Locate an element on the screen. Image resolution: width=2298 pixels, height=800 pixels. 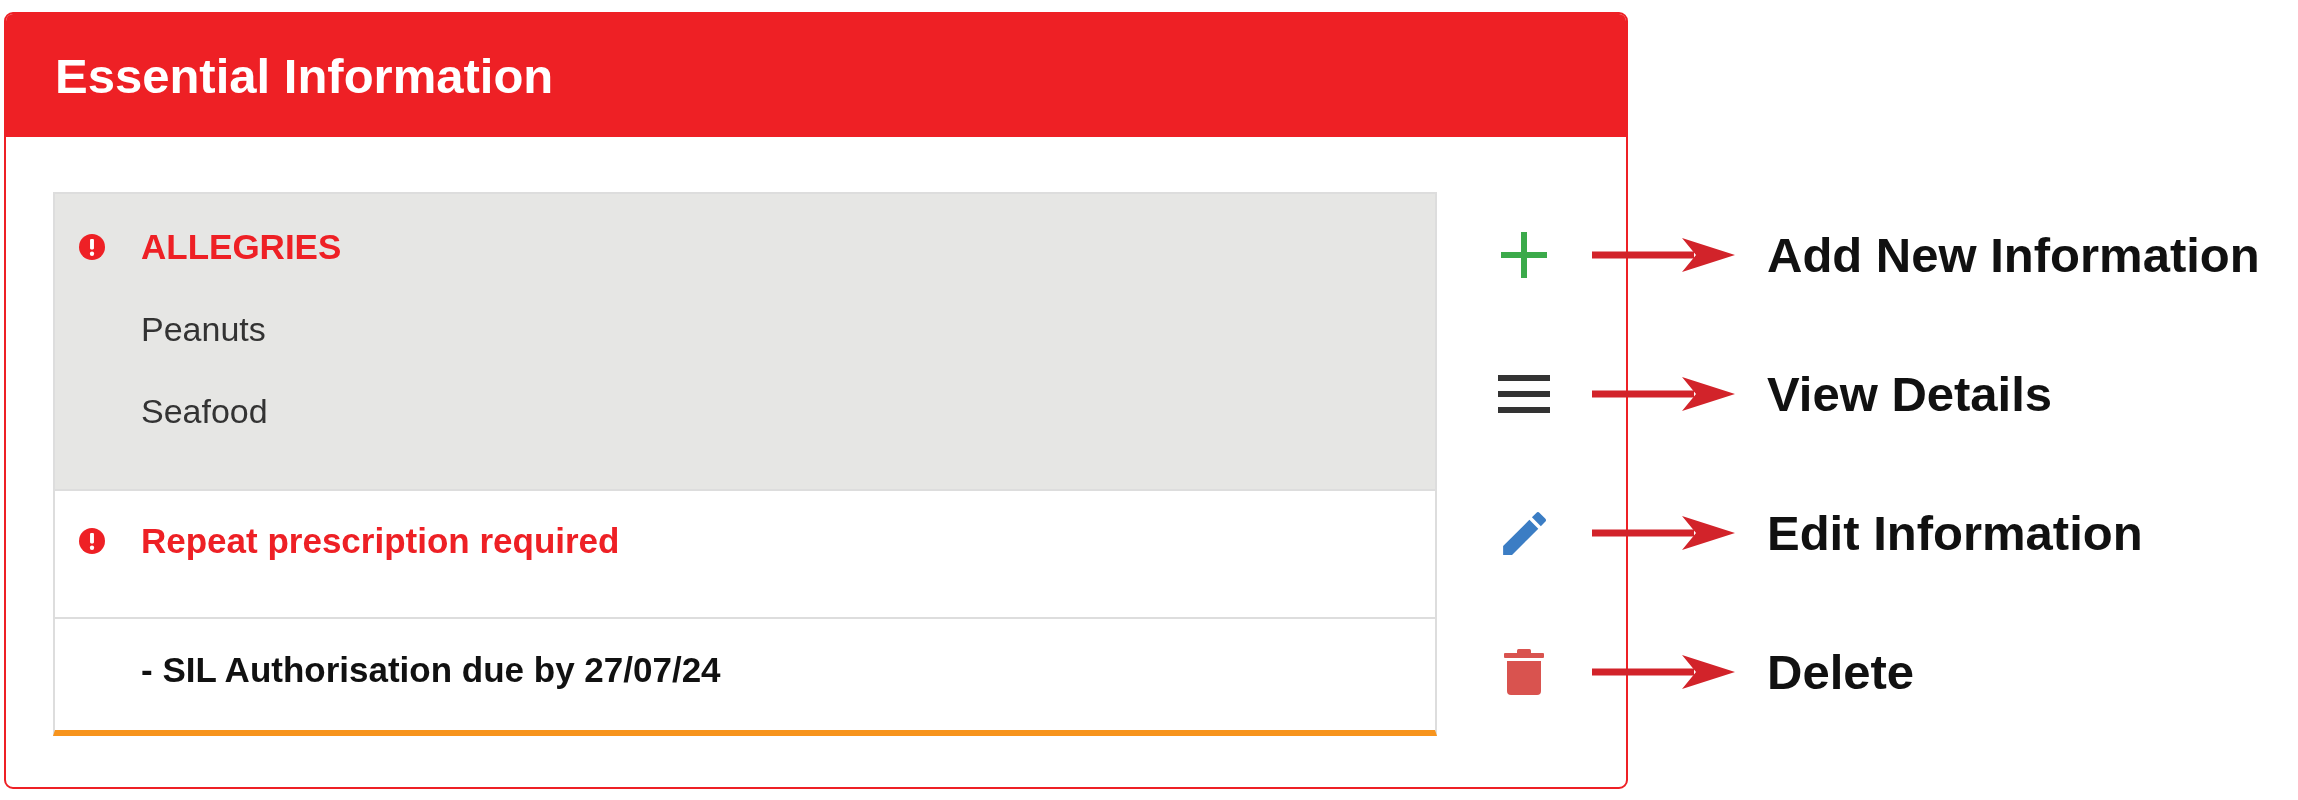
callout-label: Edit Information is located at coordinates (1955, 533).